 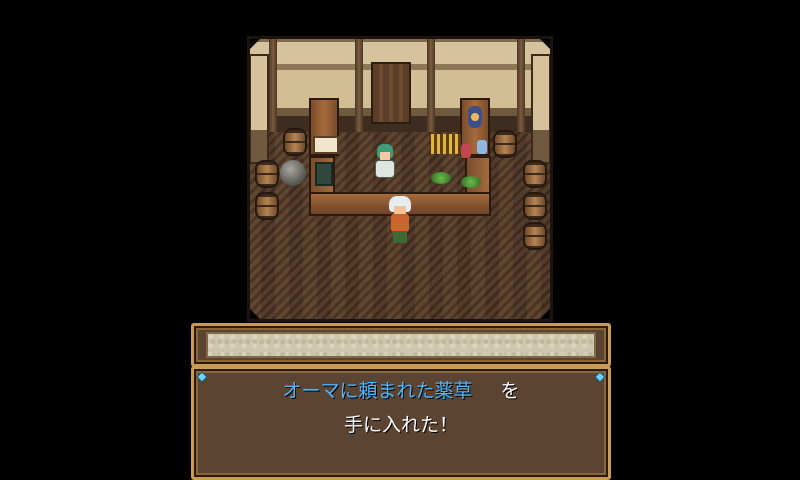 I want to click on open-book, so click(x=326, y=145).